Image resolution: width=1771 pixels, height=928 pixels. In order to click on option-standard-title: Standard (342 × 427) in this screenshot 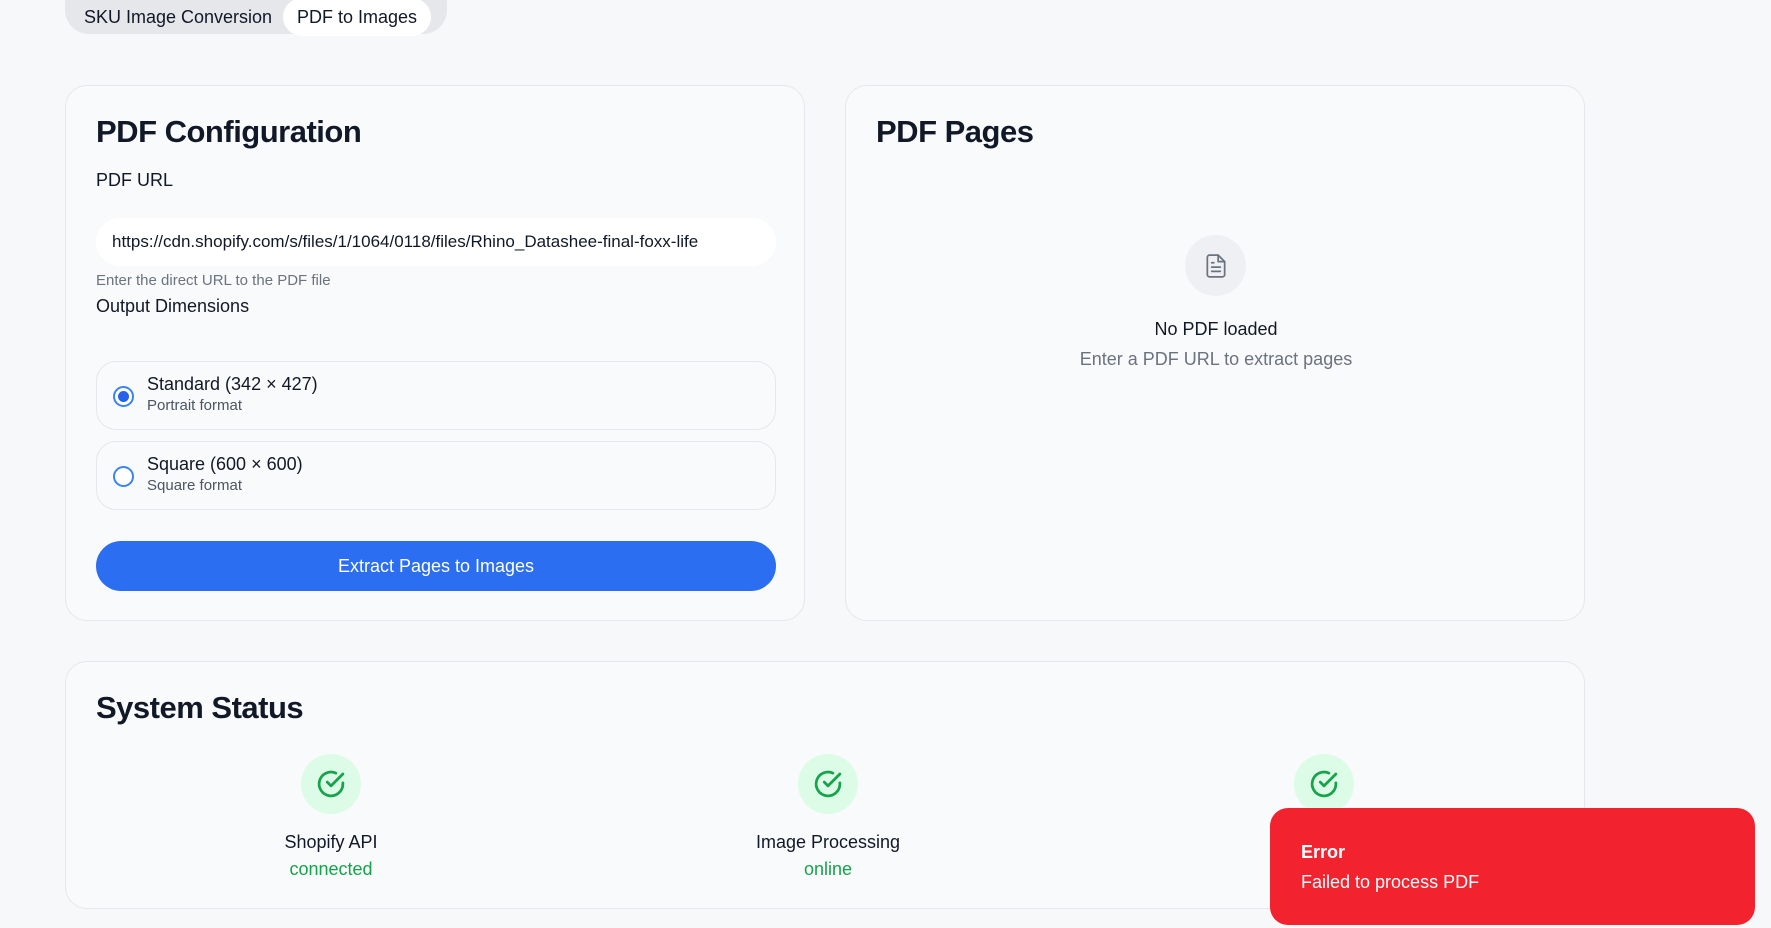, I will do `click(232, 384)`.